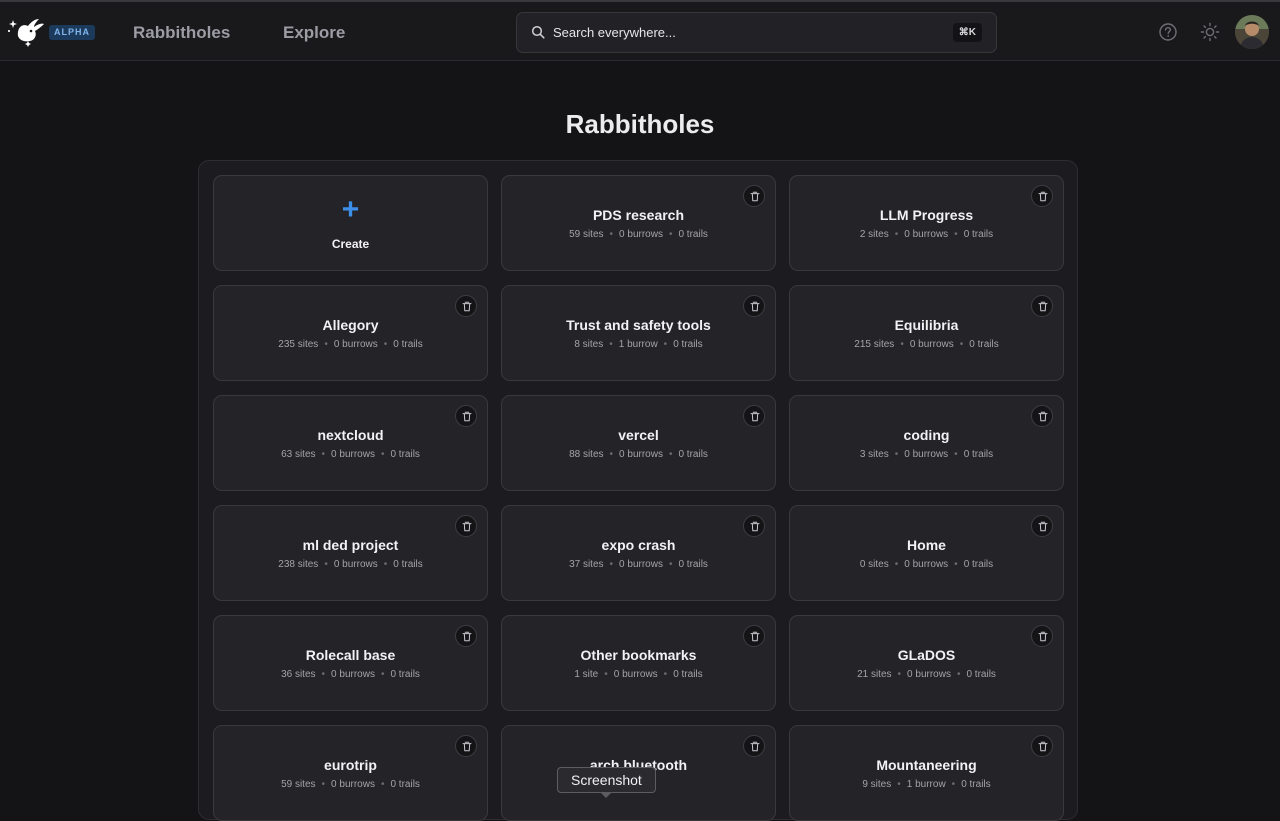 Image resolution: width=1280 pixels, height=821 pixels. Describe the element at coordinates (538, 32) in the screenshot. I see `search-icon` at that location.